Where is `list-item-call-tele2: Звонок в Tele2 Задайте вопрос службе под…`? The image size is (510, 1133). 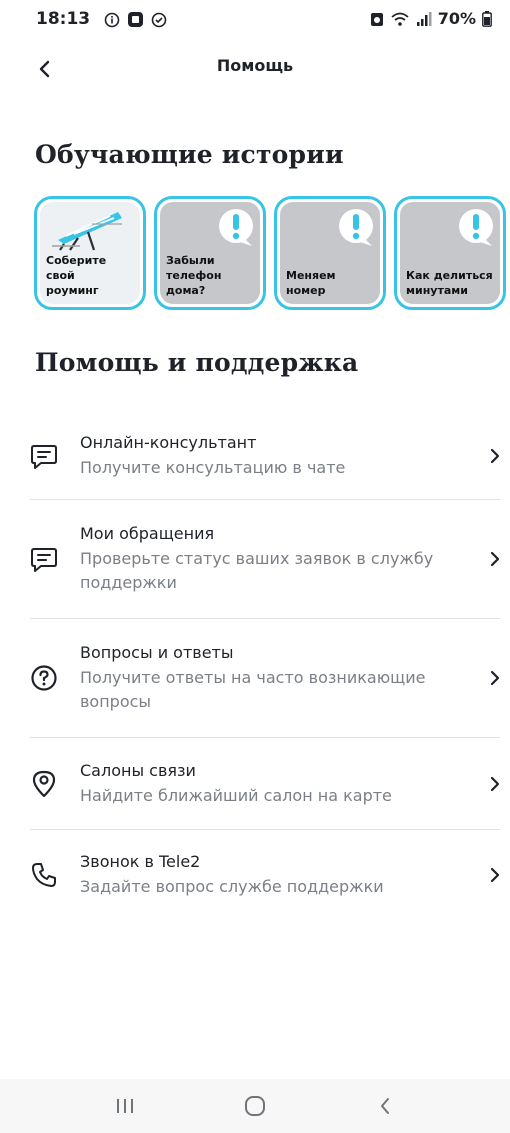
list-item-call-tele2: Звонок в Tele2 Задайте вопрос службе под… is located at coordinates (265, 875).